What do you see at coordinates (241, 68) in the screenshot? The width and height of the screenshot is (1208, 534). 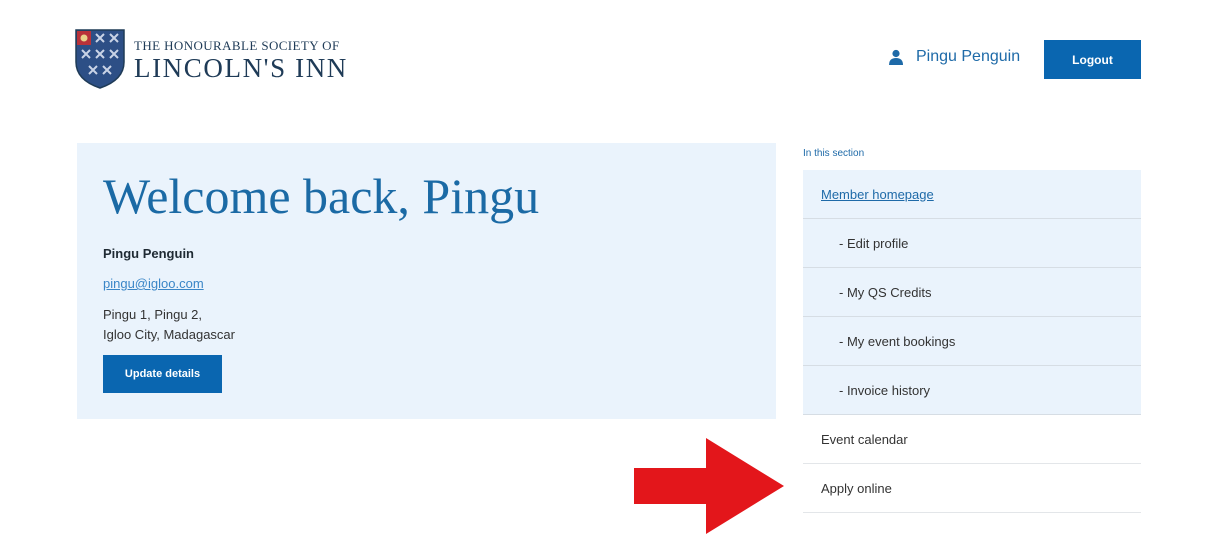 I see `logo-title: LINCOLN'S INN` at bounding box center [241, 68].